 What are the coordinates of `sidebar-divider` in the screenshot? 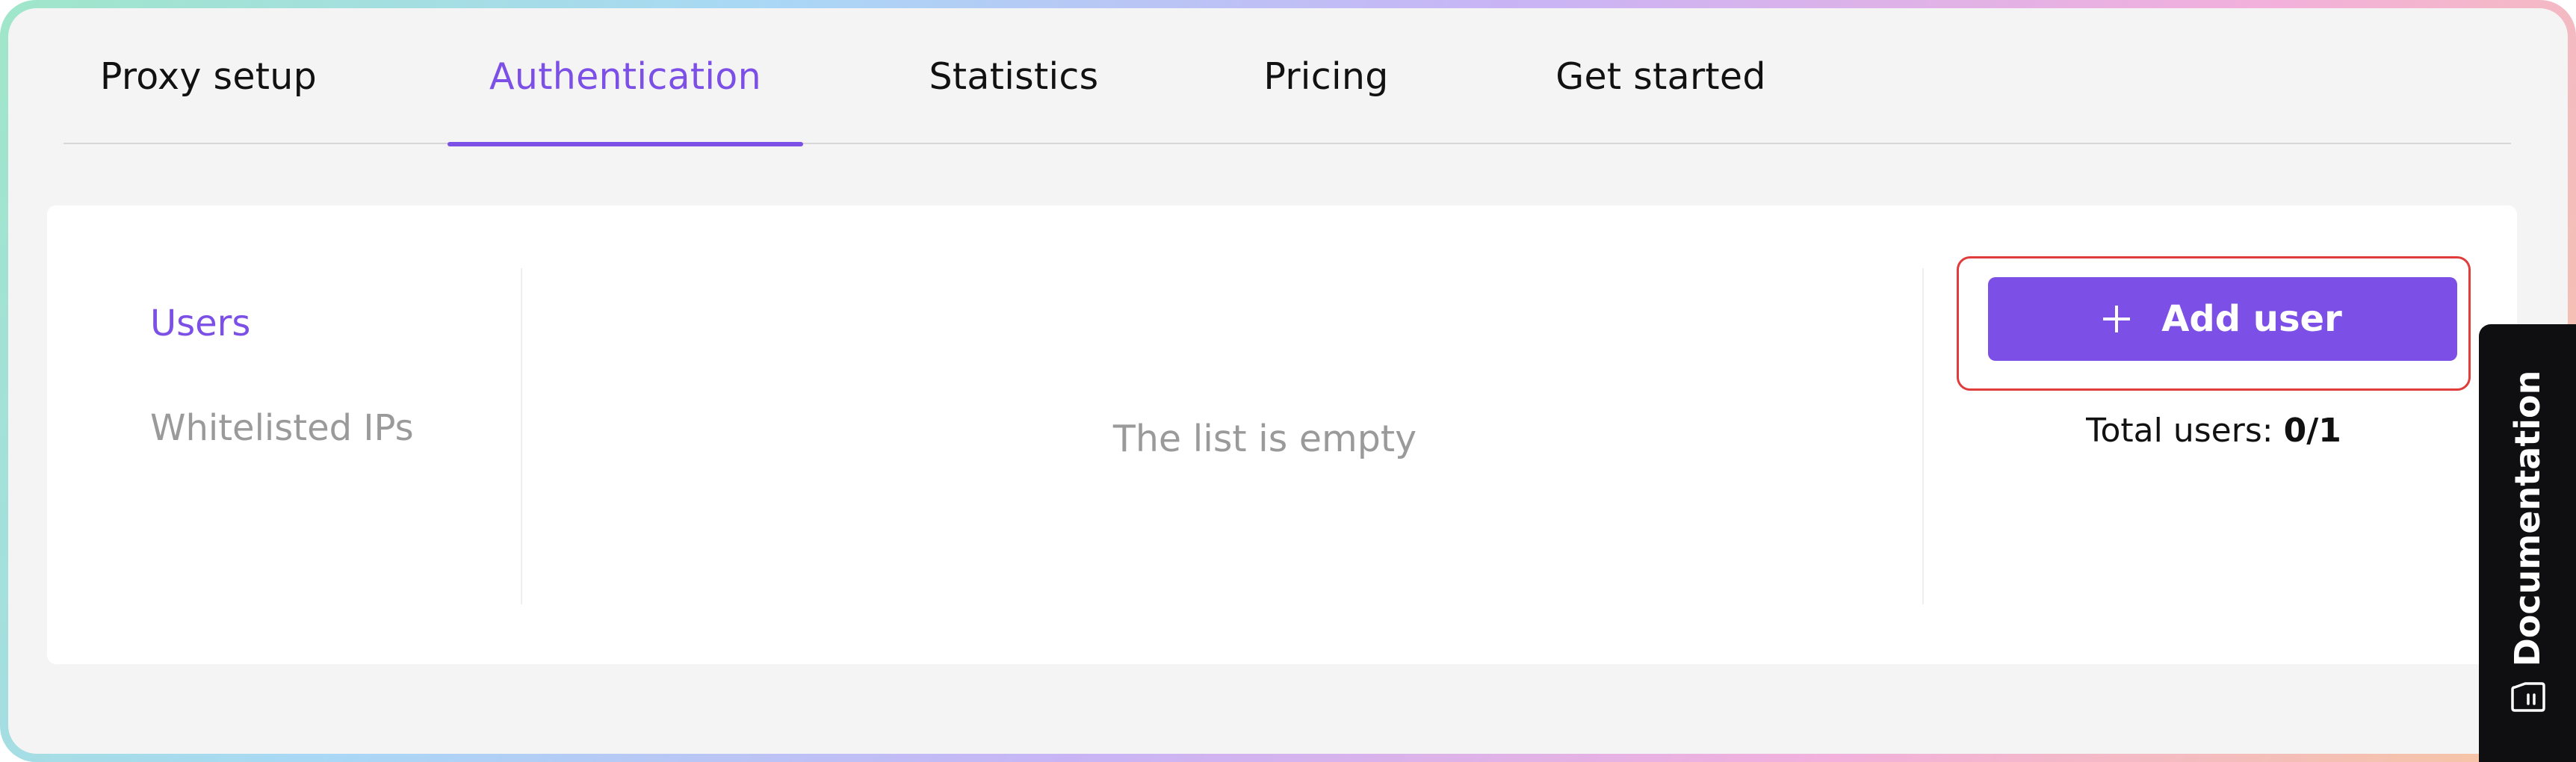 It's located at (521, 436).